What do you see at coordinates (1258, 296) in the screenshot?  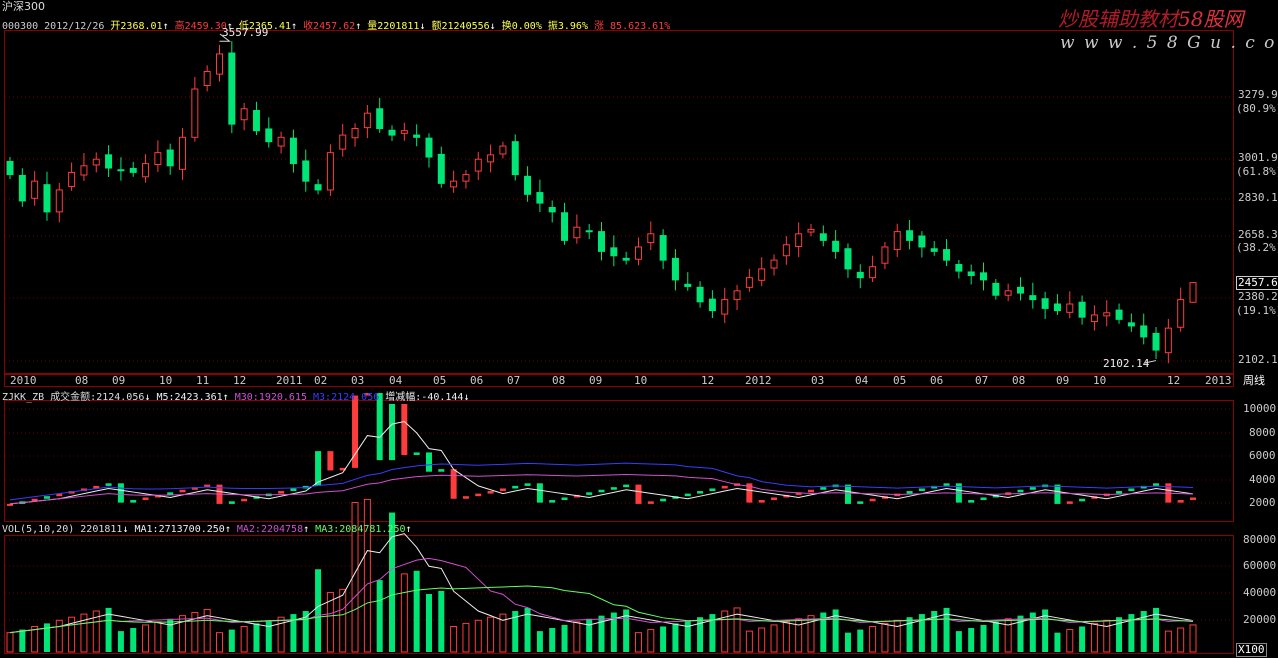 I see `price-tick: 2380.2` at bounding box center [1258, 296].